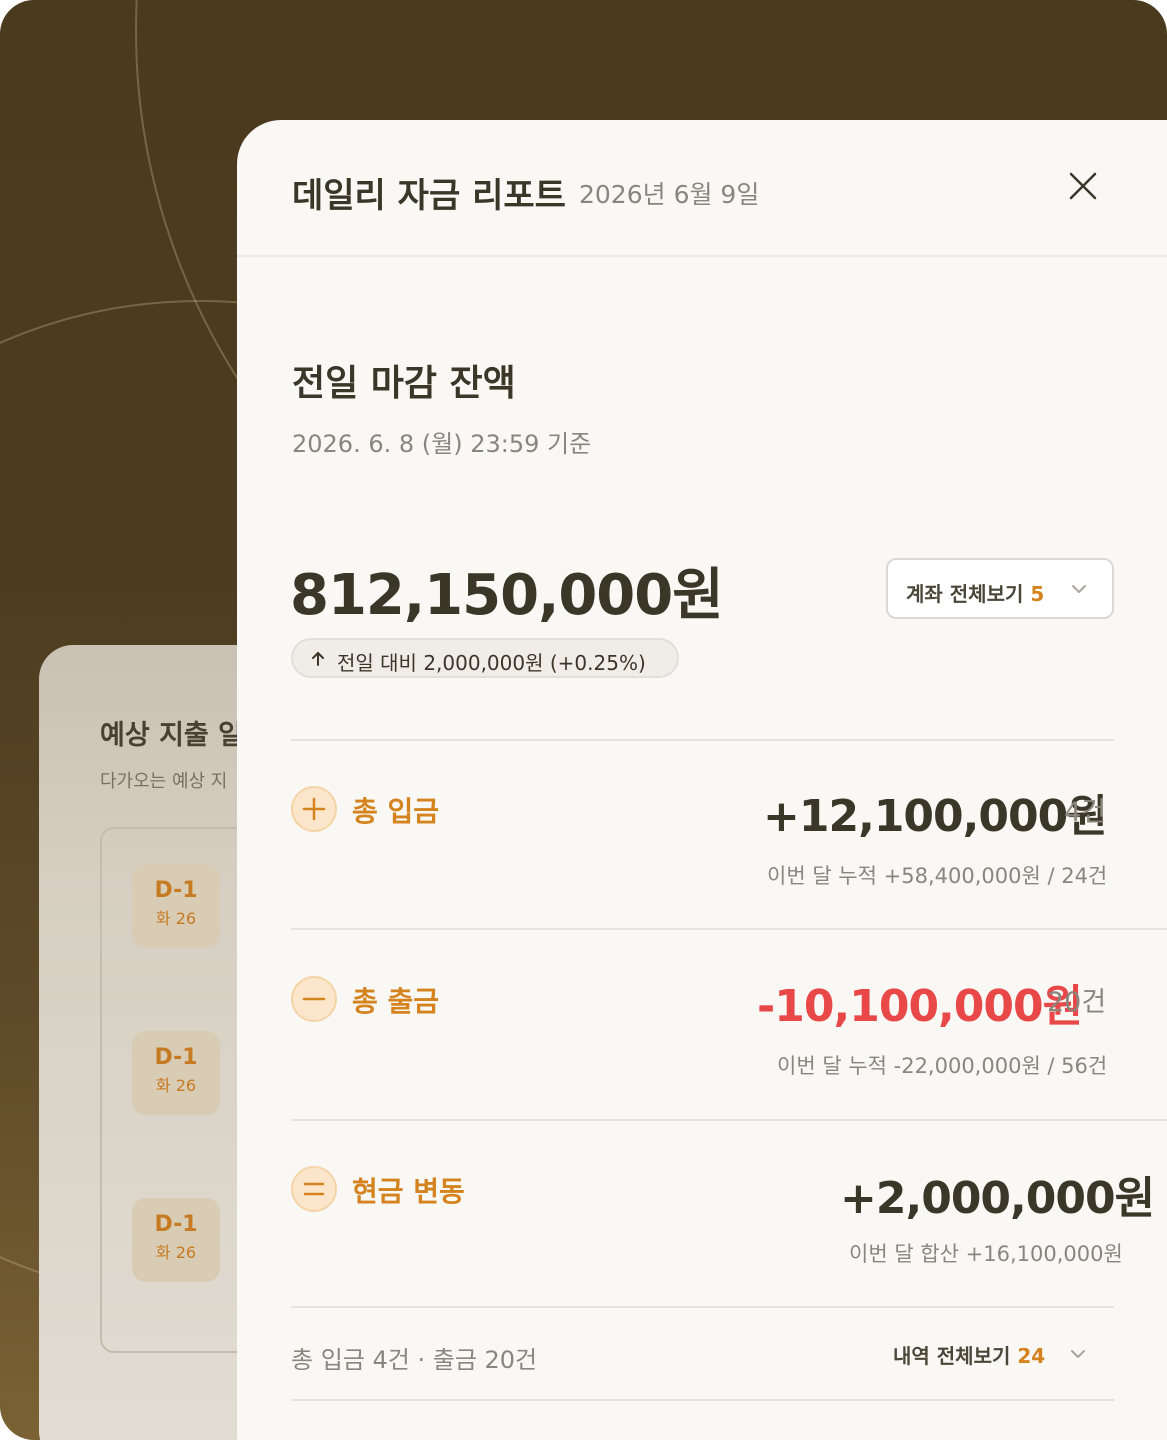 The height and width of the screenshot is (1440, 1167). I want to click on accounts-view-all-button: 계좌 전체보기 5, so click(1000, 588).